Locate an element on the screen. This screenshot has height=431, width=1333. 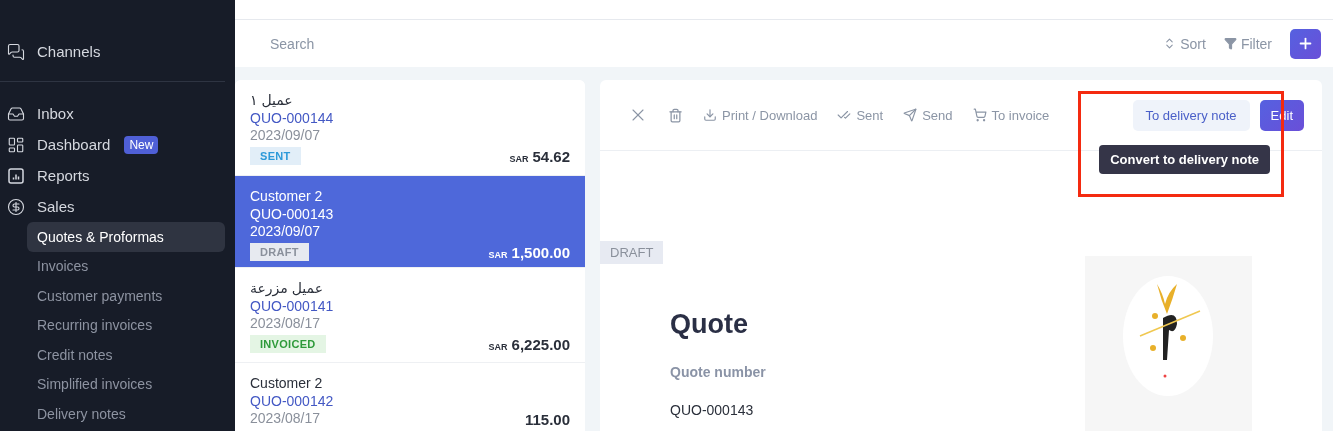
sidebar-subitem: Customer payments is located at coordinates (126, 296).